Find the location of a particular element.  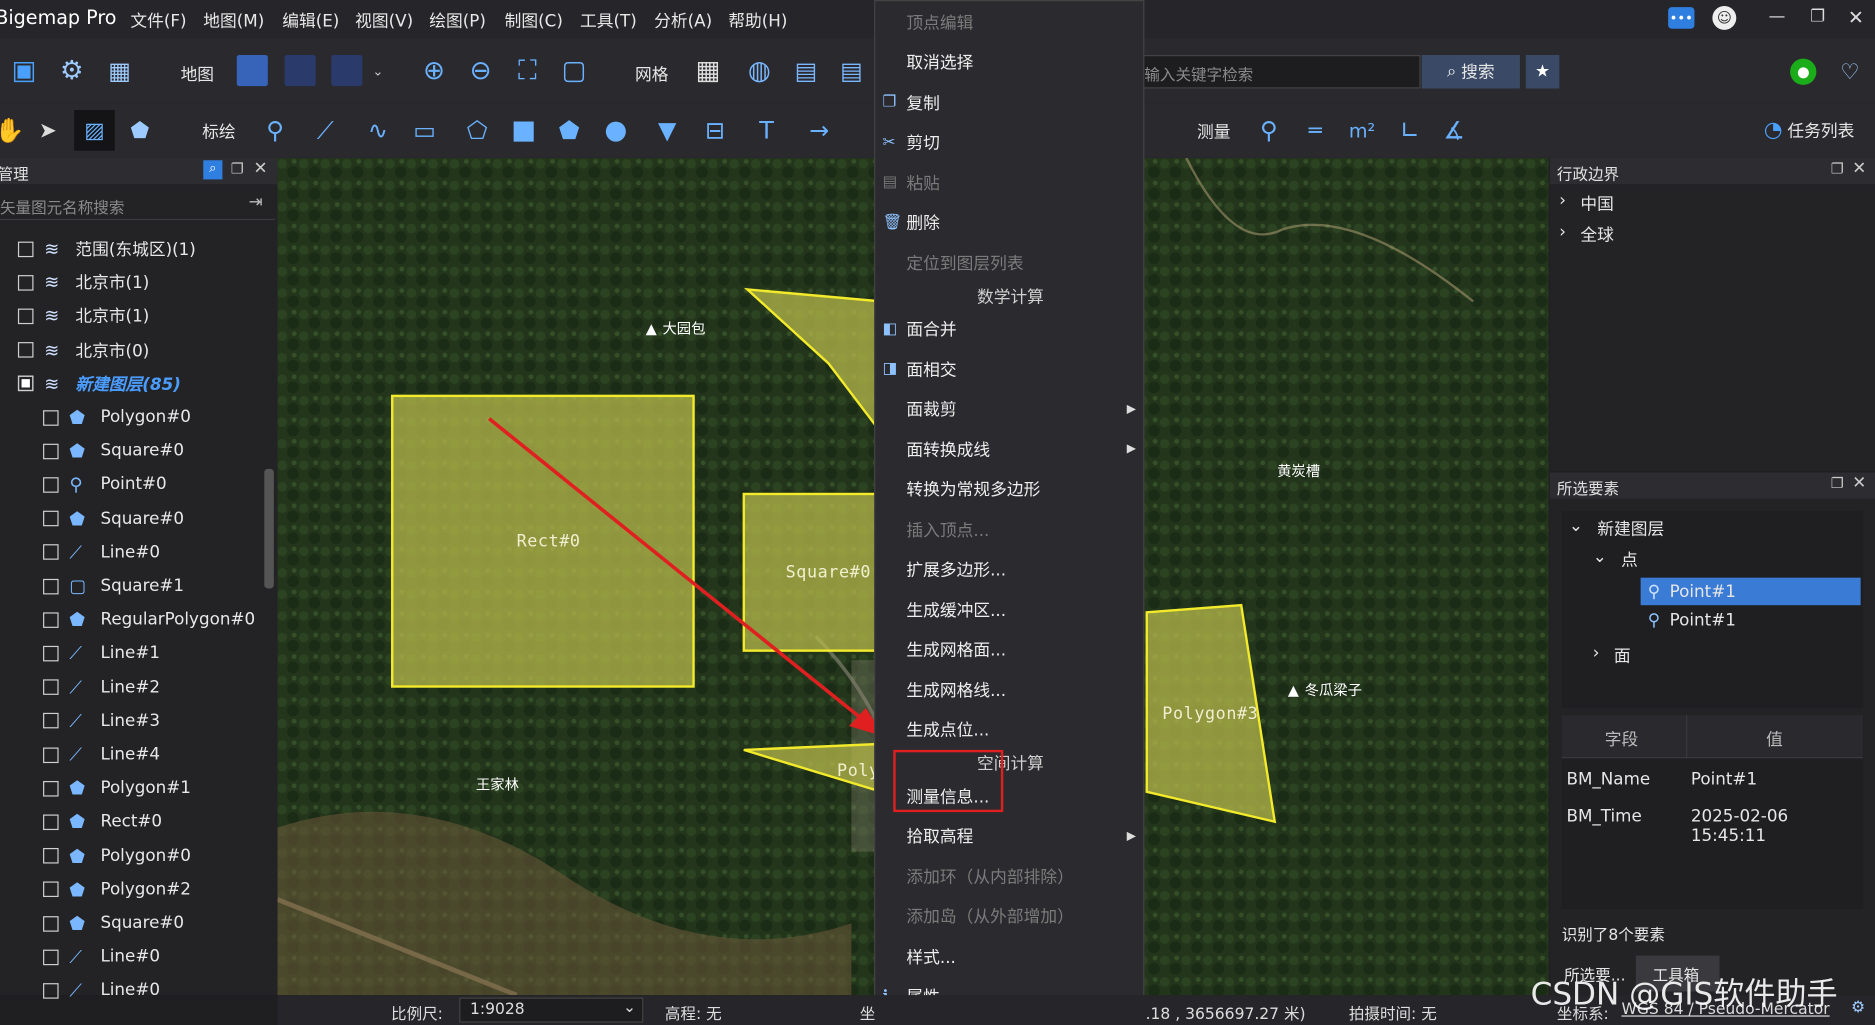

sector-tool-icon: ▼ is located at coordinates (667, 130).